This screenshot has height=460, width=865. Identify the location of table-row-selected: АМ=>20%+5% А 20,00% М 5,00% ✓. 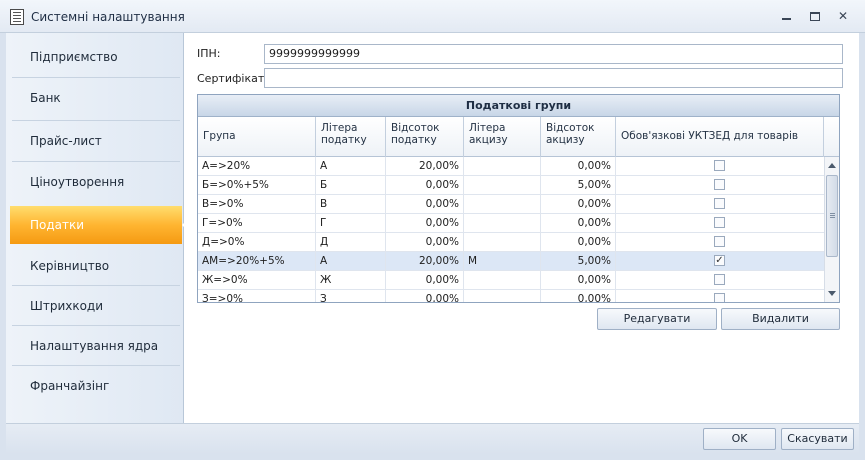
(511, 261).